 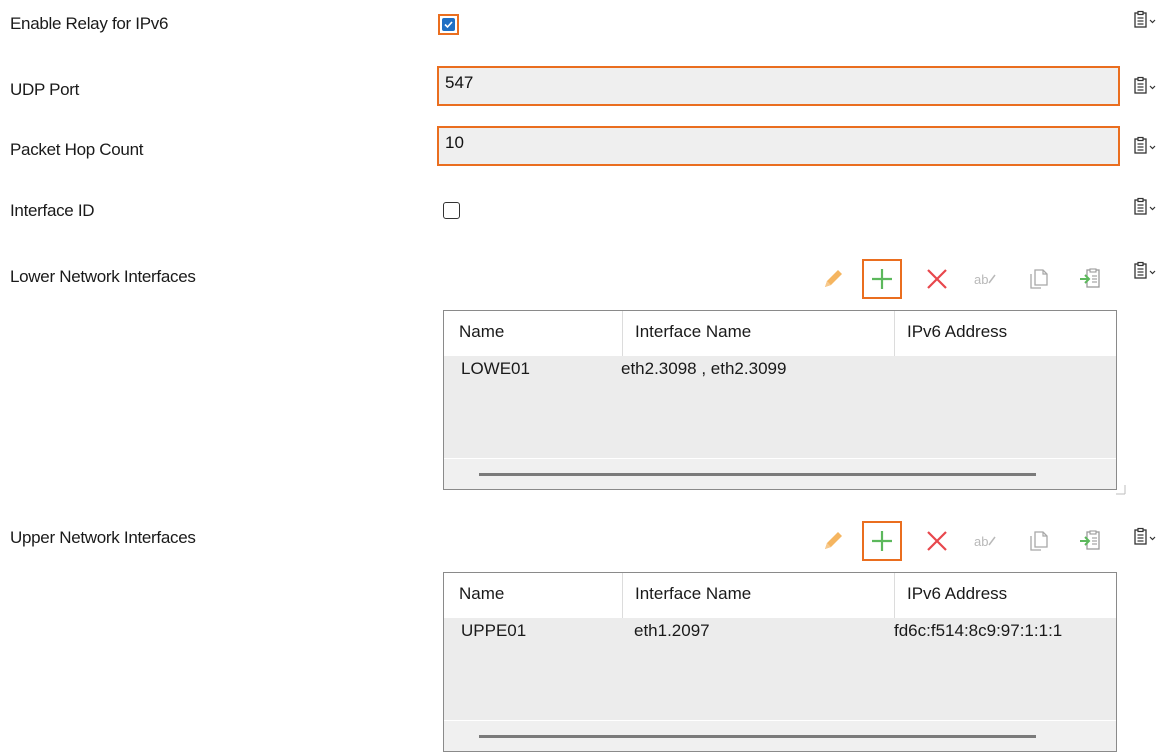 I want to click on udp-port-field: 547, so click(x=778, y=86).